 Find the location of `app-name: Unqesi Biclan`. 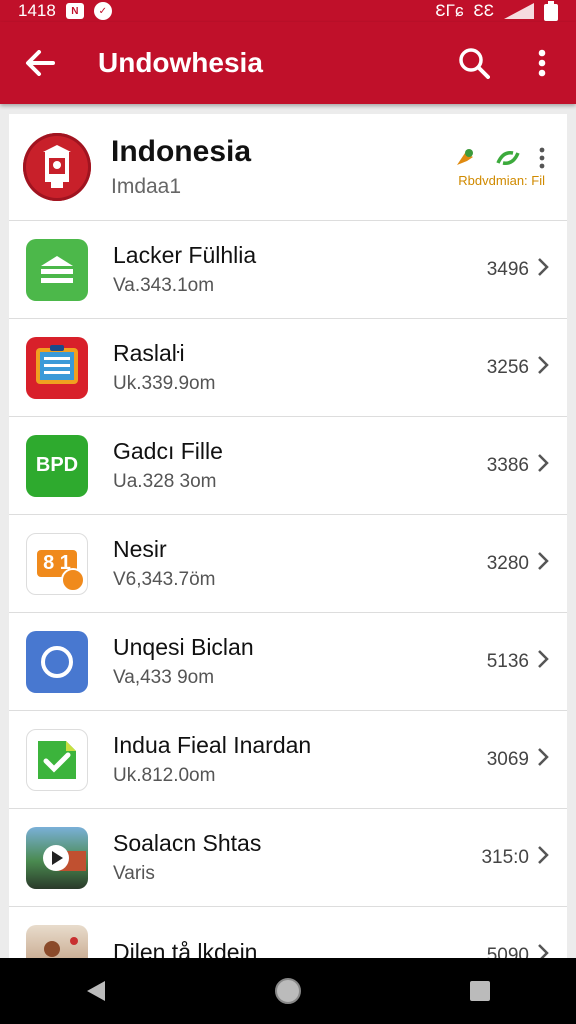

app-name: Unqesi Biclan is located at coordinates (183, 647).